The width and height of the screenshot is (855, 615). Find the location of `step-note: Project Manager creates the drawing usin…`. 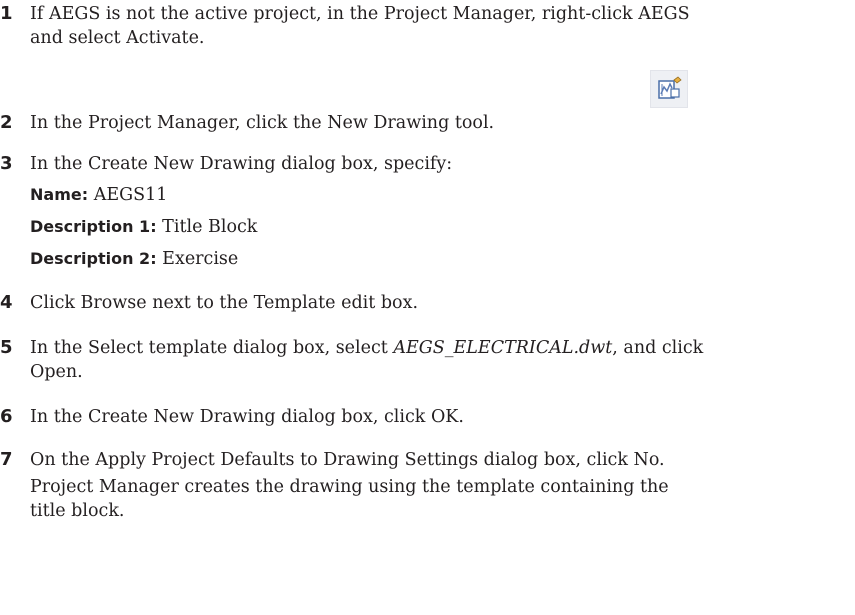

step-note: Project Manager creates the drawing usin… is located at coordinates (349, 499).